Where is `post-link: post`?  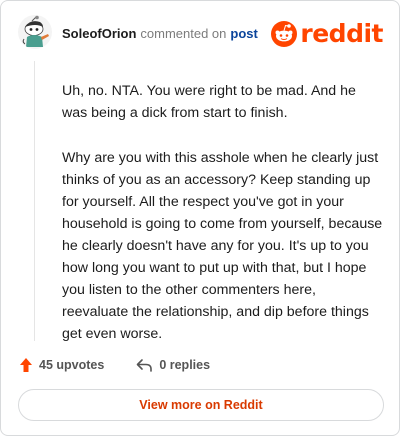
post-link: post is located at coordinates (243, 33).